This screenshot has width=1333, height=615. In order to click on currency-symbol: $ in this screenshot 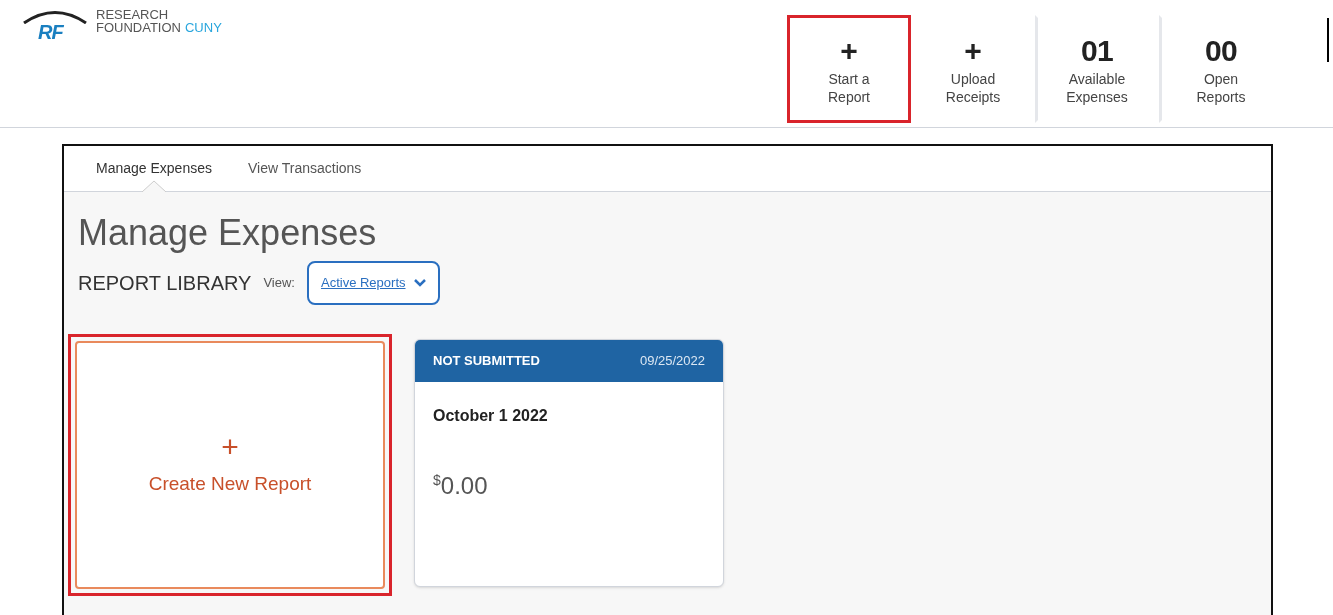, I will do `click(437, 479)`.